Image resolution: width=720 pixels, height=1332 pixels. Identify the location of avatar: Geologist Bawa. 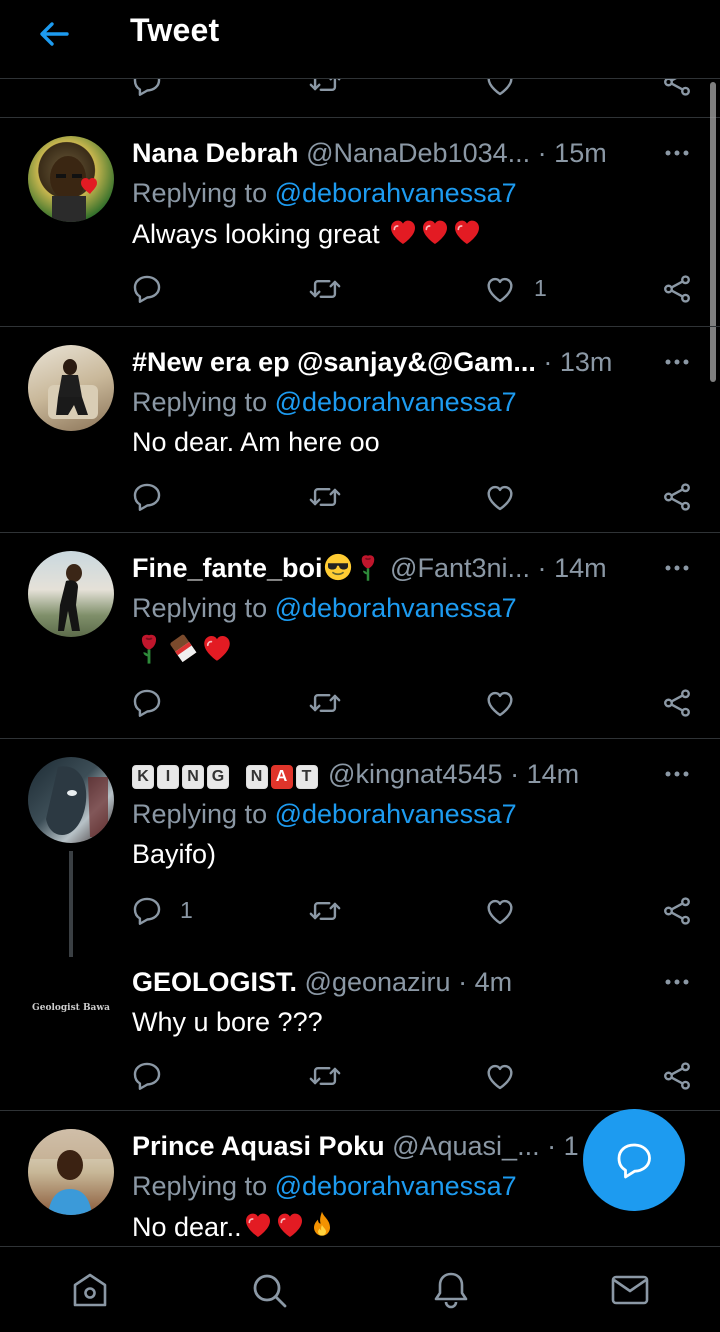
(71, 1008).